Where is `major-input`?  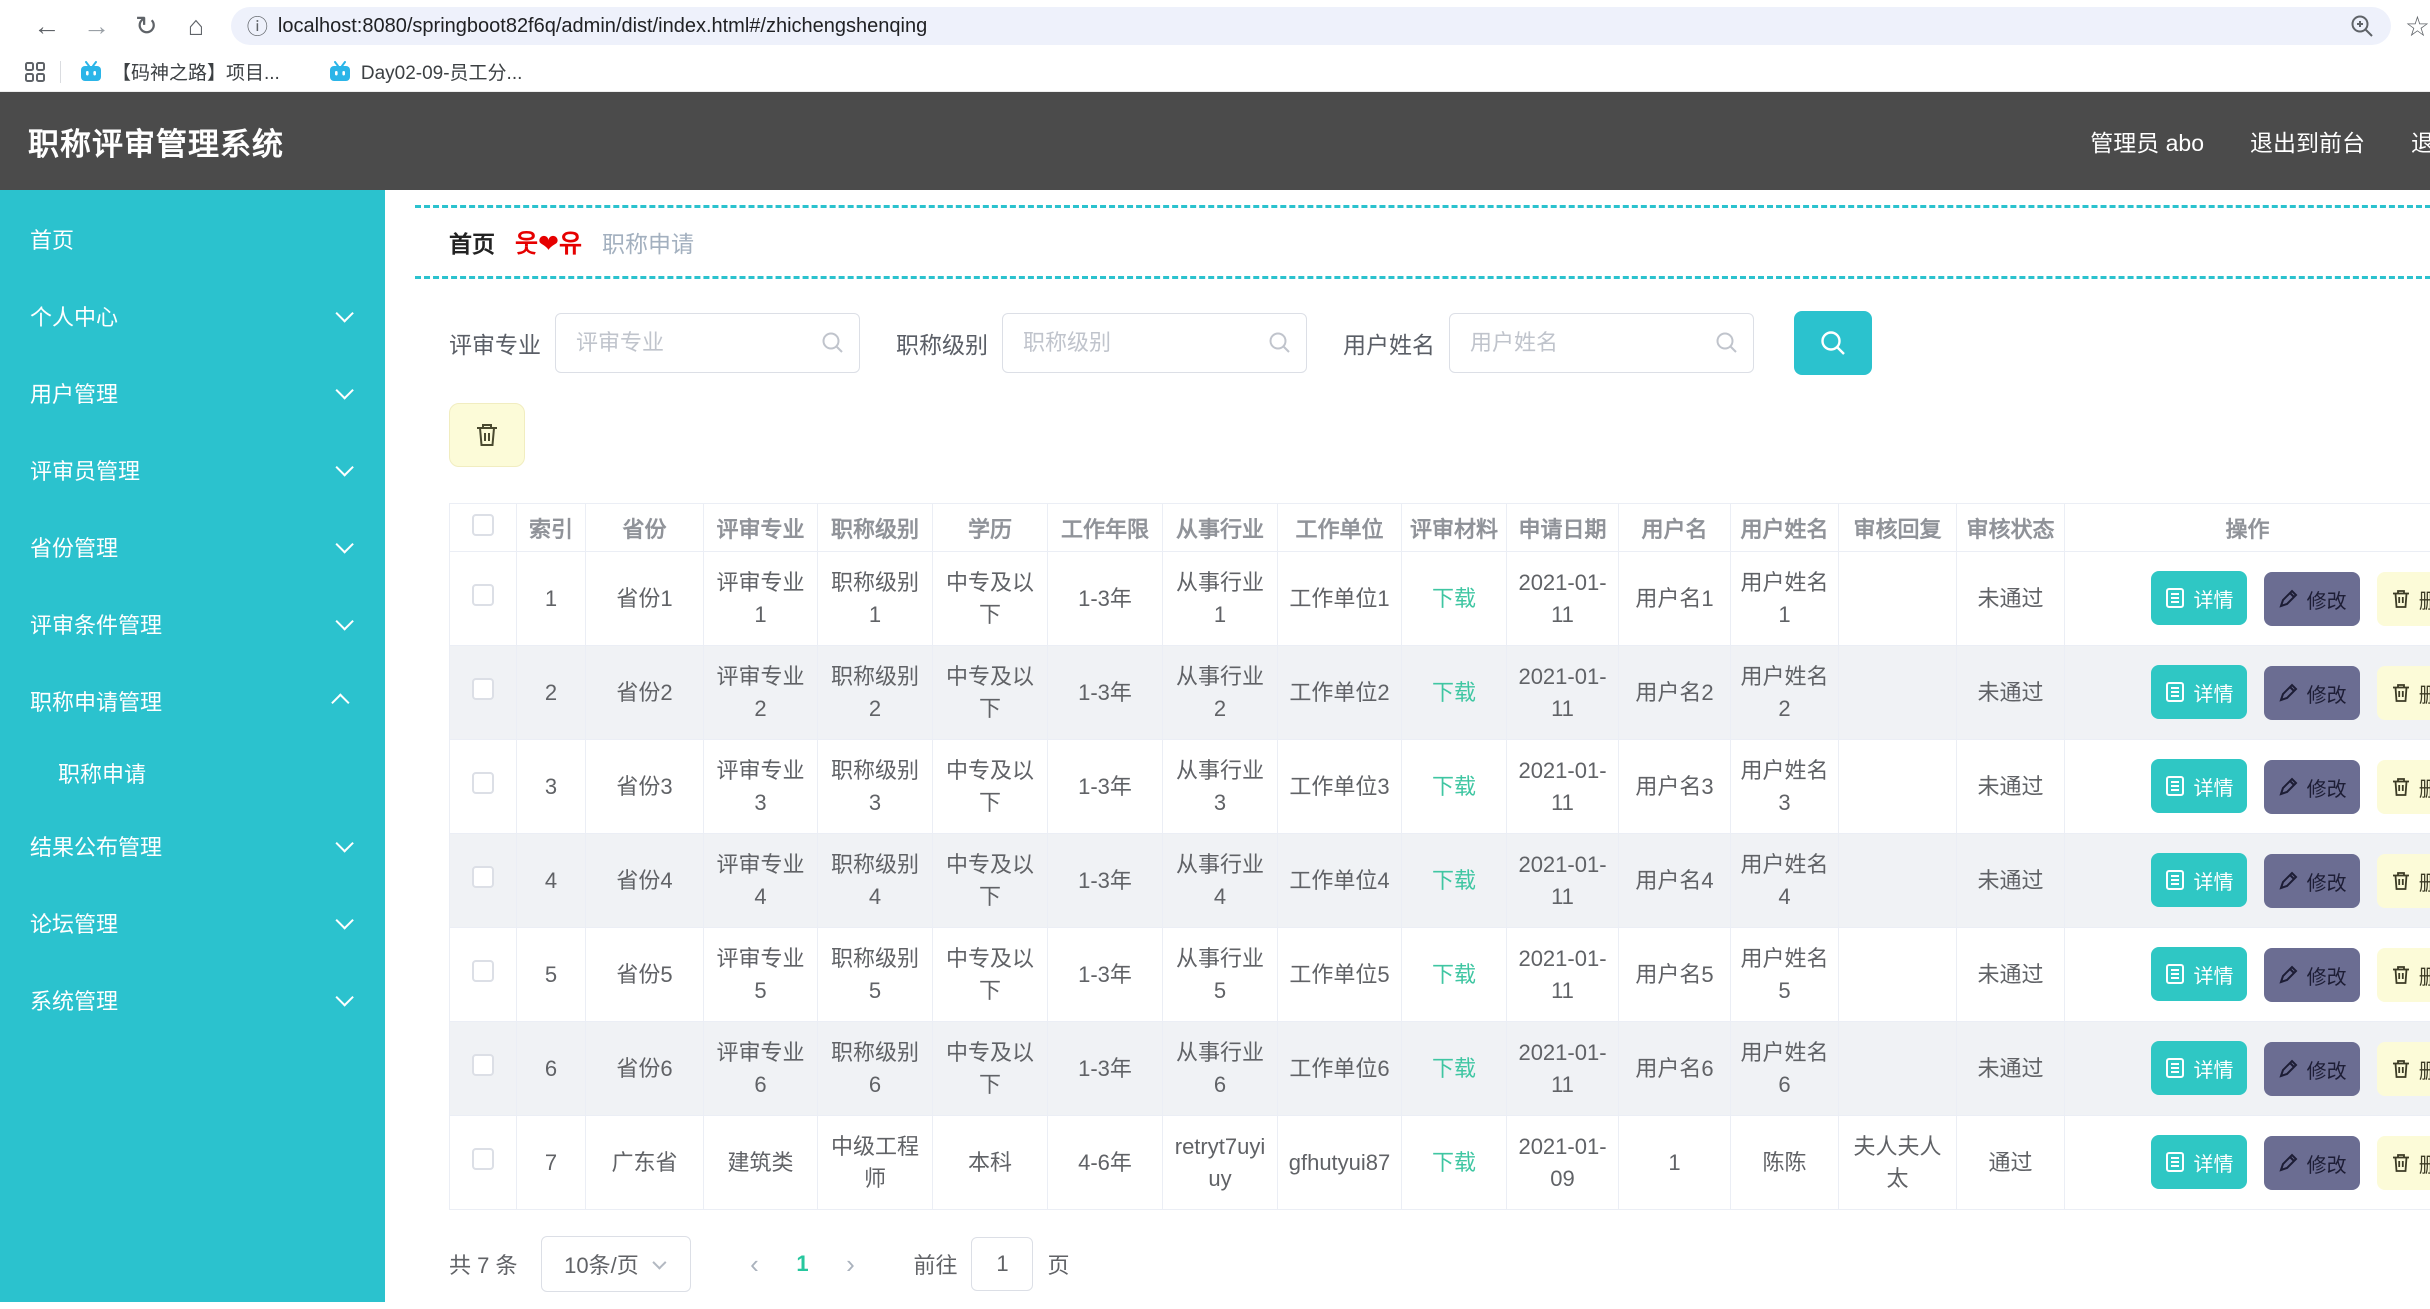
major-input is located at coordinates (707, 343).